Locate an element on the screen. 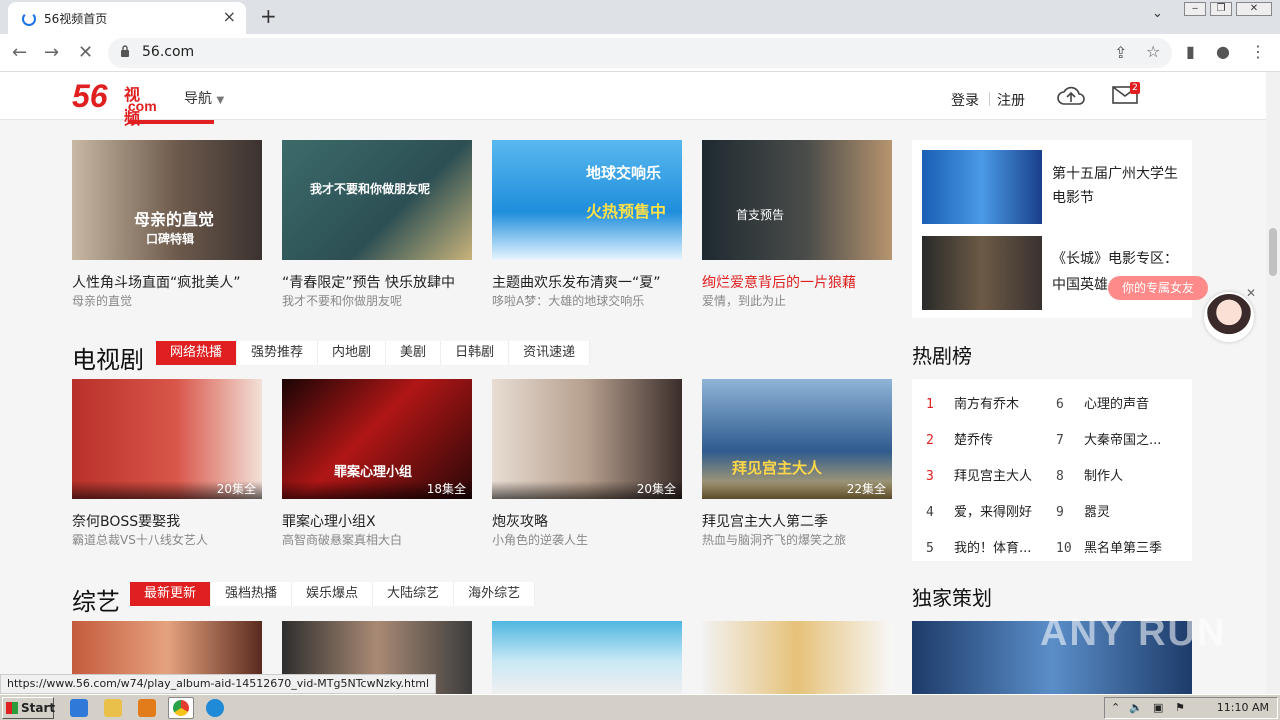 This screenshot has width=1280, height=720. tab-tv-5: 资讯速递 is located at coordinates (550, 353).